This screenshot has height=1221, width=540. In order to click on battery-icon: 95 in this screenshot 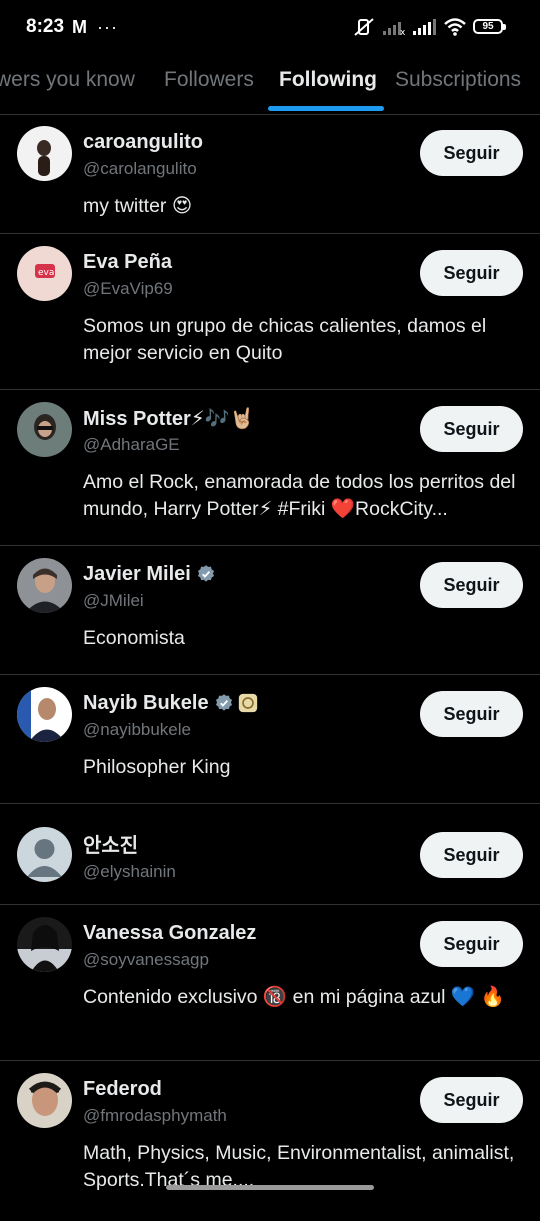, I will do `click(489, 26)`.